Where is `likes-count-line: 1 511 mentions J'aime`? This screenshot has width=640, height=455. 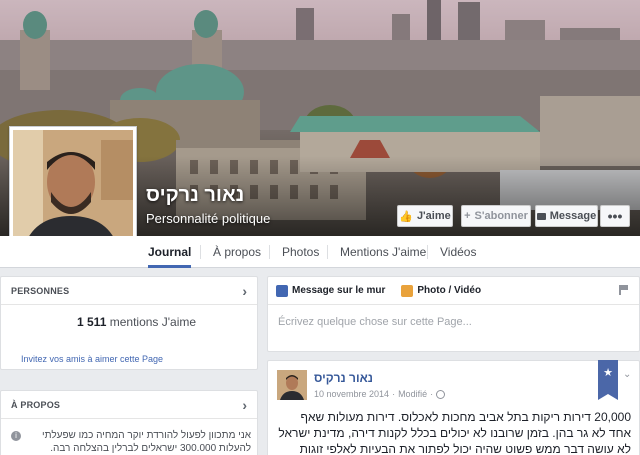 likes-count-line: 1 511 mentions J'aime is located at coordinates (136, 322).